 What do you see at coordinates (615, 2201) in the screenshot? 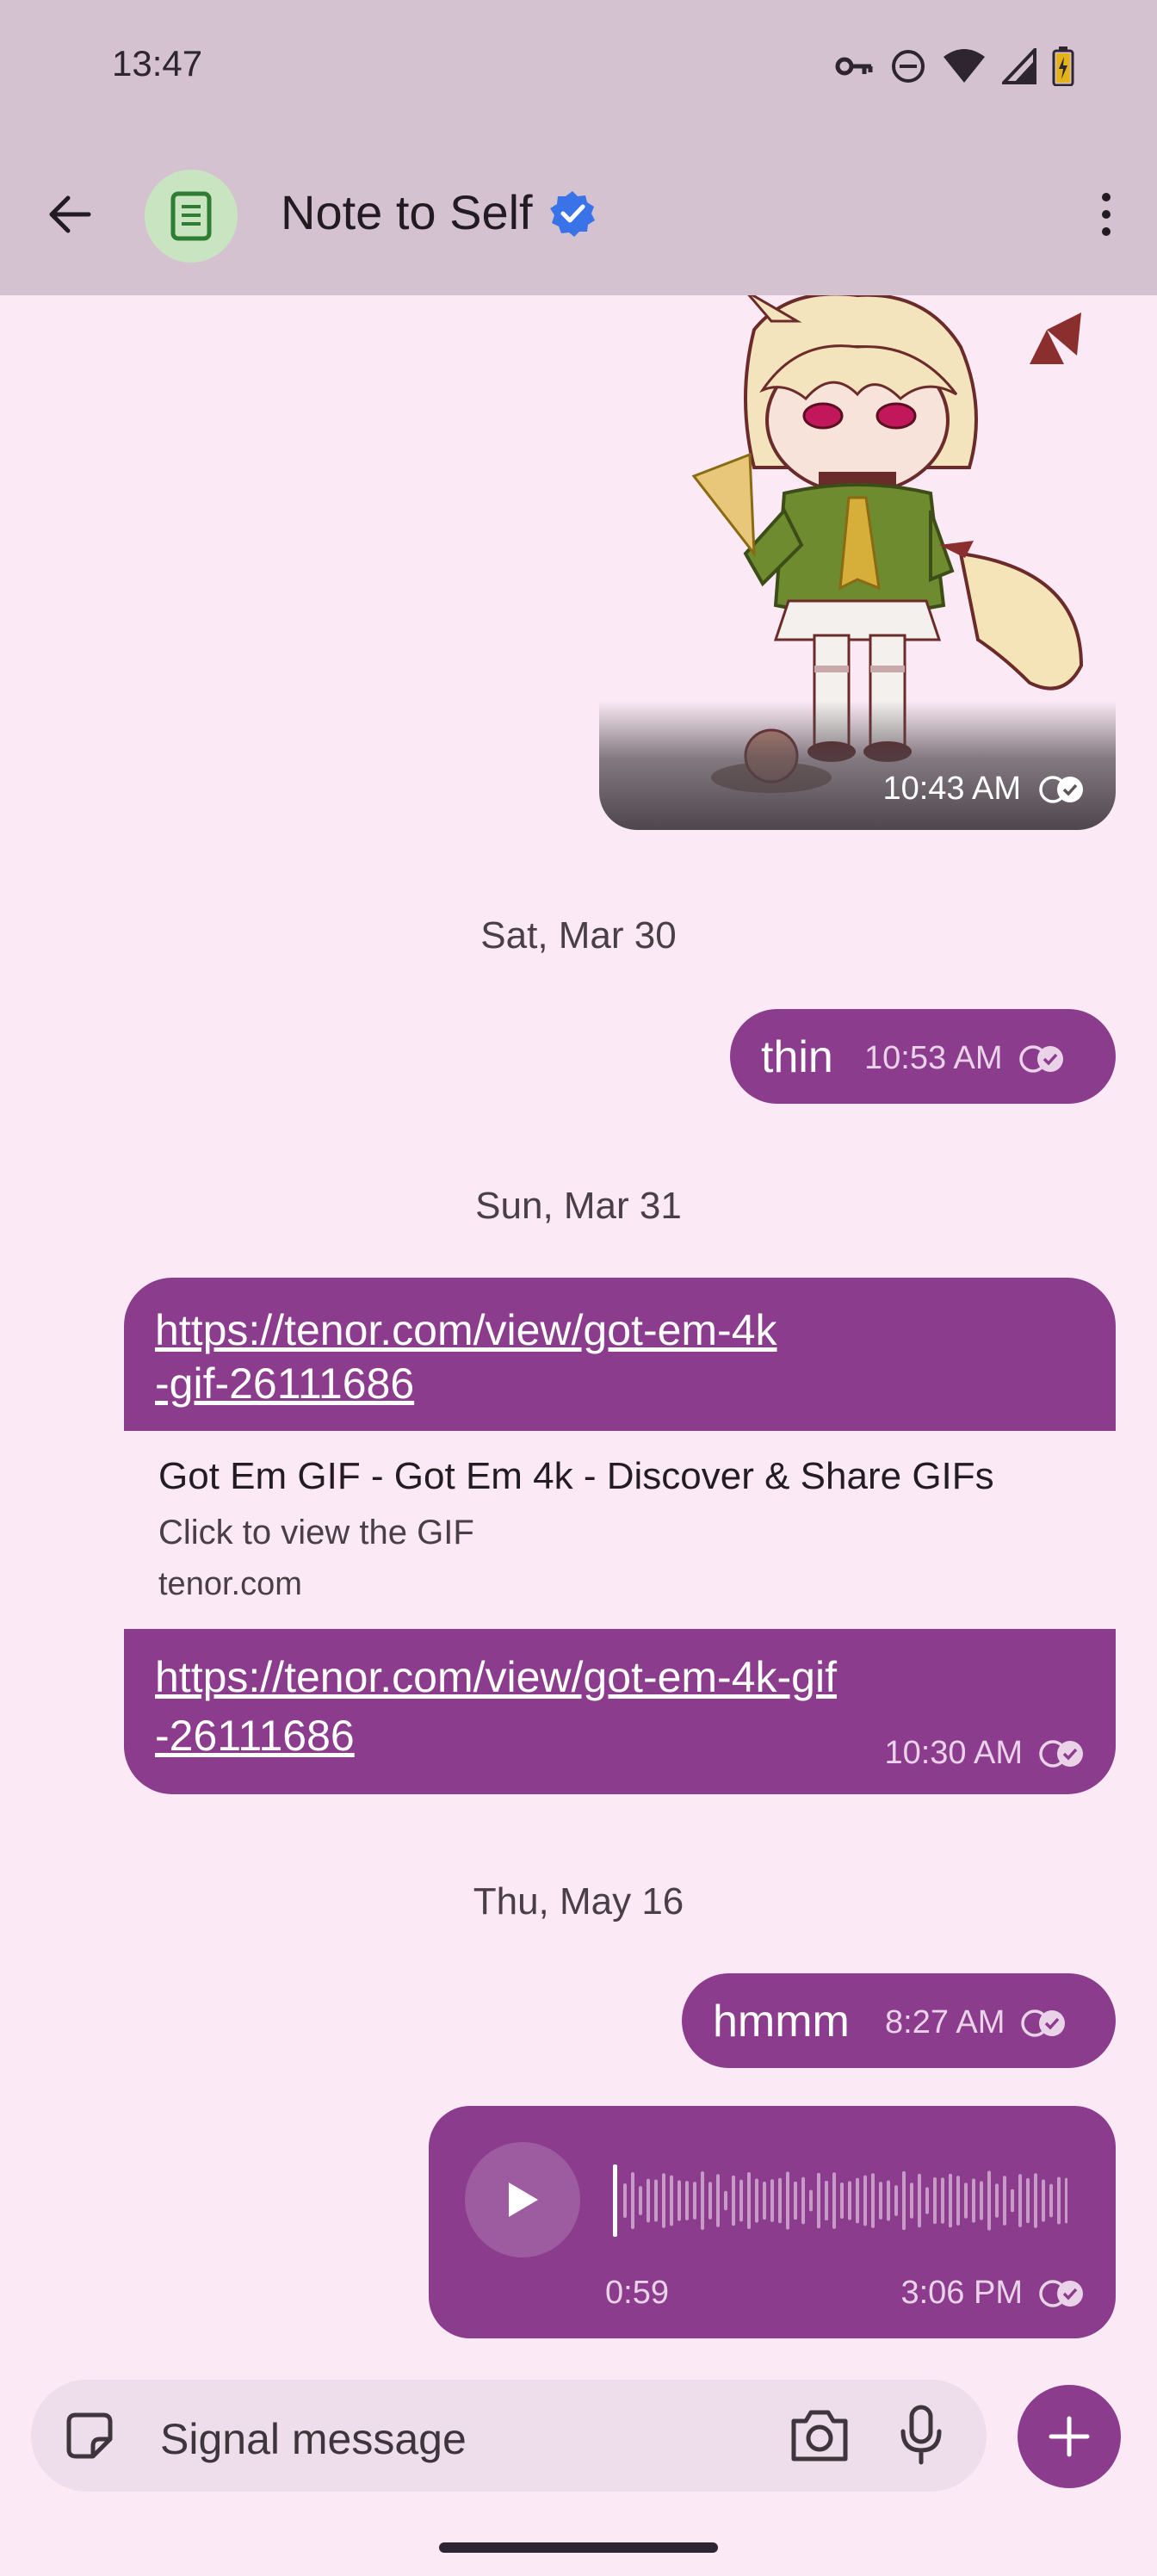
I see `playback-cursor` at bounding box center [615, 2201].